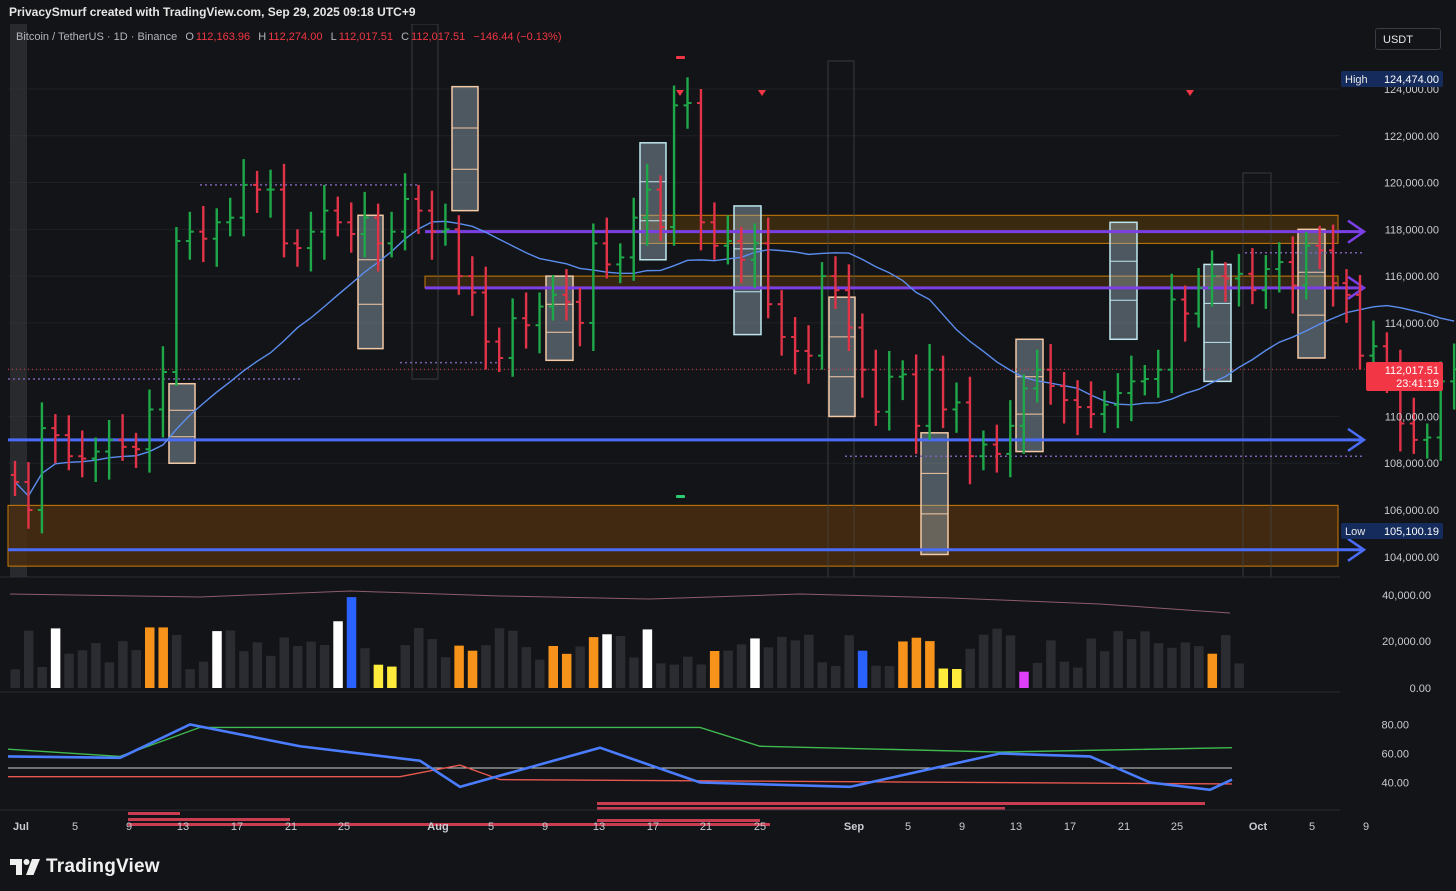 The width and height of the screenshot is (1456, 891). What do you see at coordinates (1412, 324) in the screenshot?
I see `price-tick: 114,000.00` at bounding box center [1412, 324].